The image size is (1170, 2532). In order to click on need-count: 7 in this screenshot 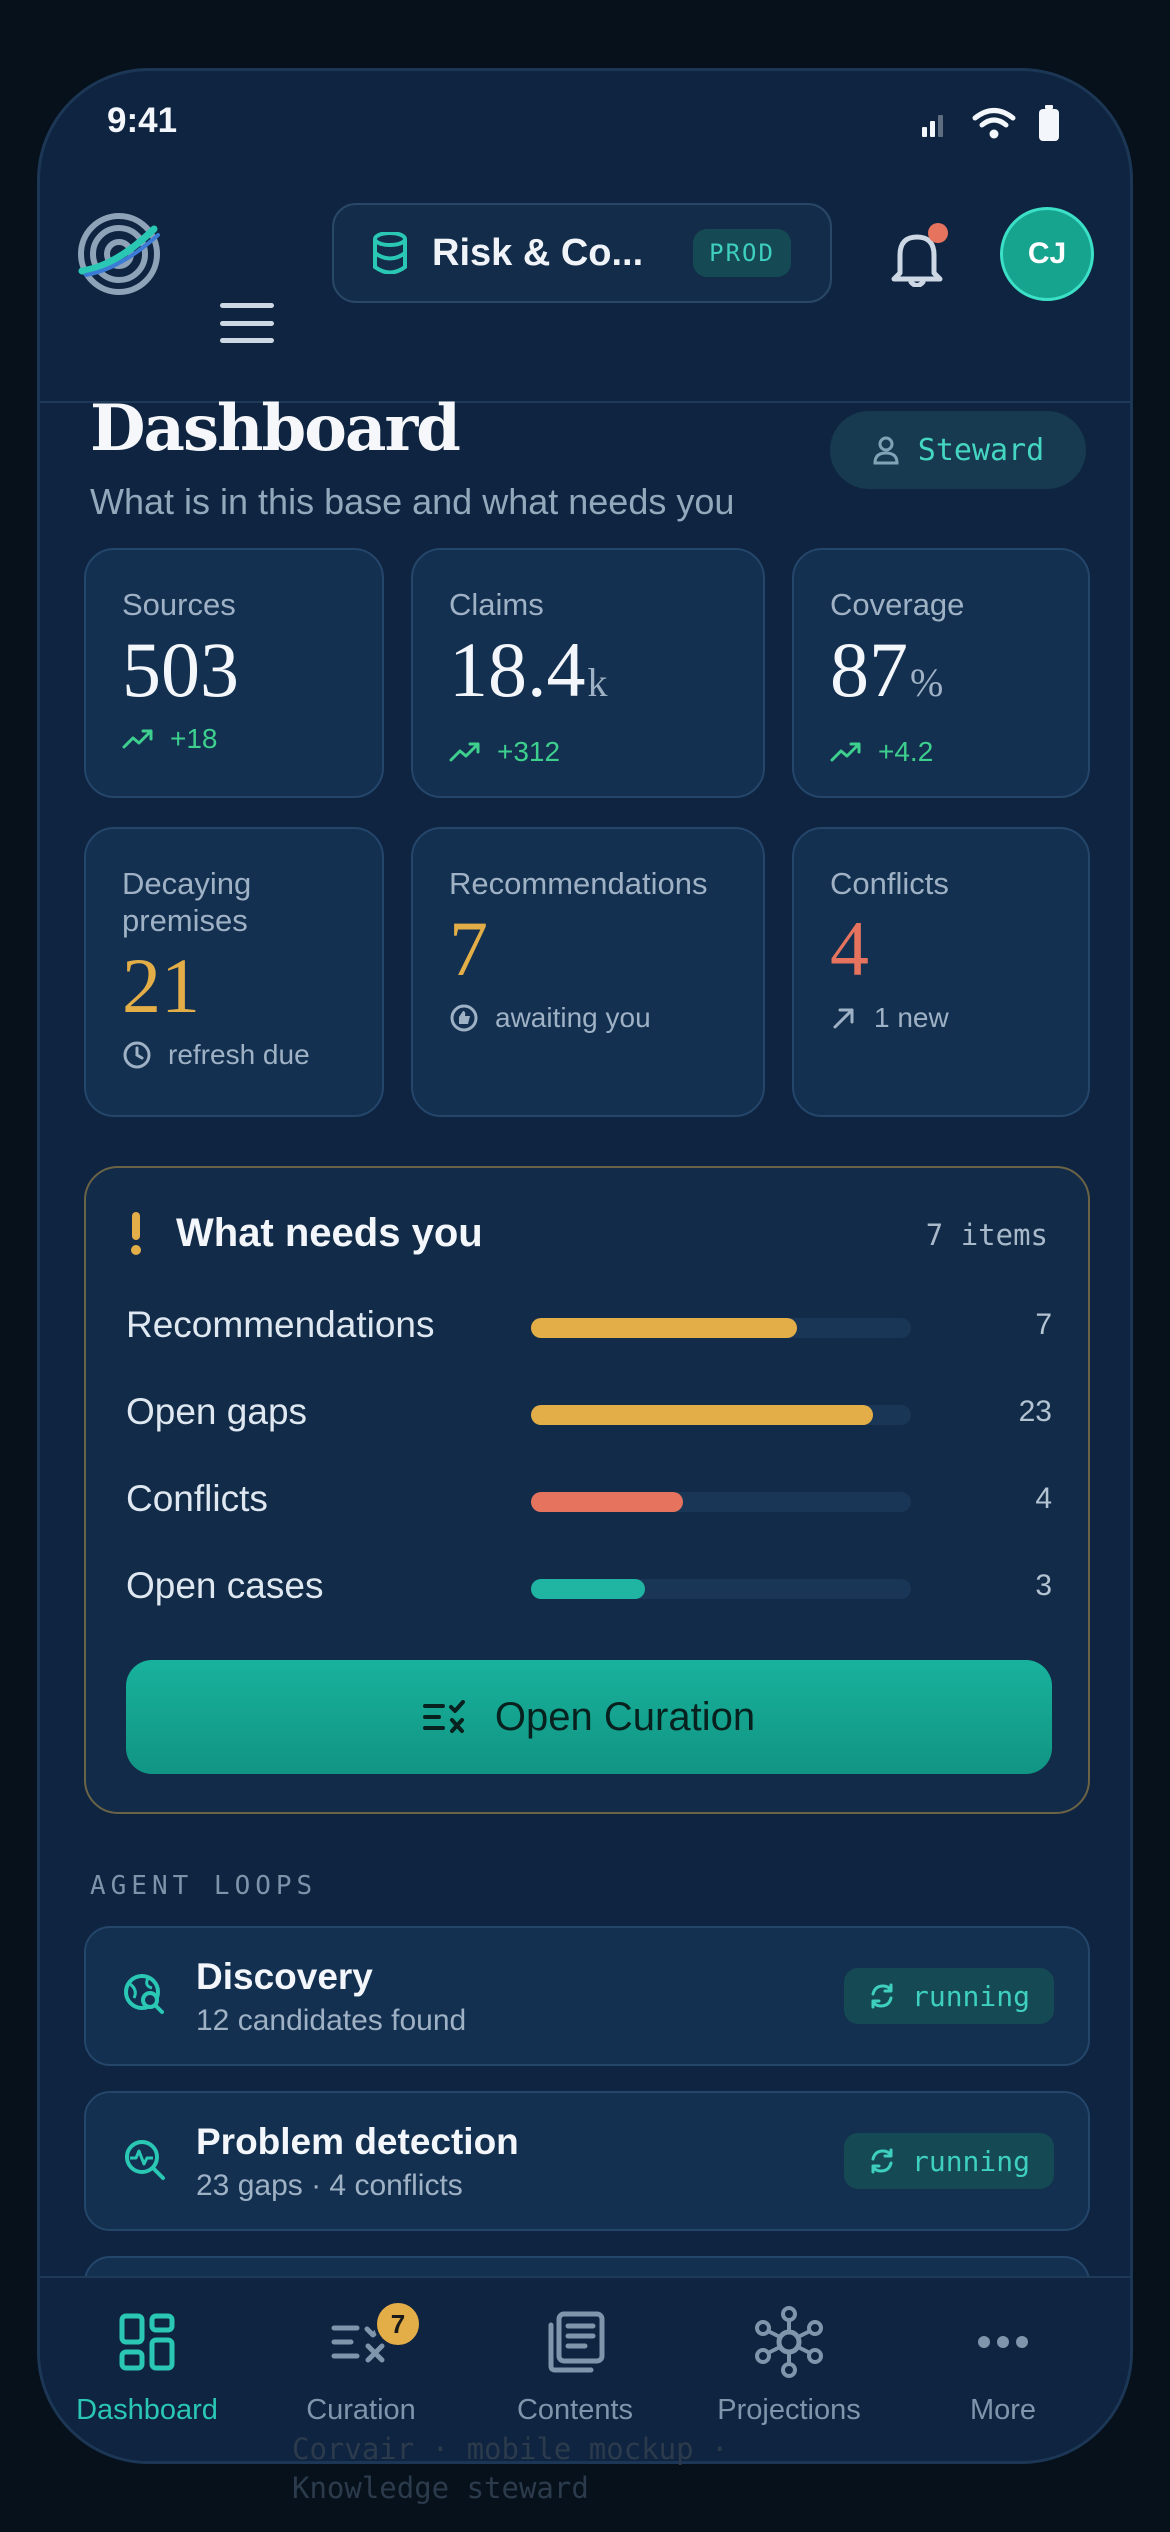, I will do `click(1043, 1324)`.